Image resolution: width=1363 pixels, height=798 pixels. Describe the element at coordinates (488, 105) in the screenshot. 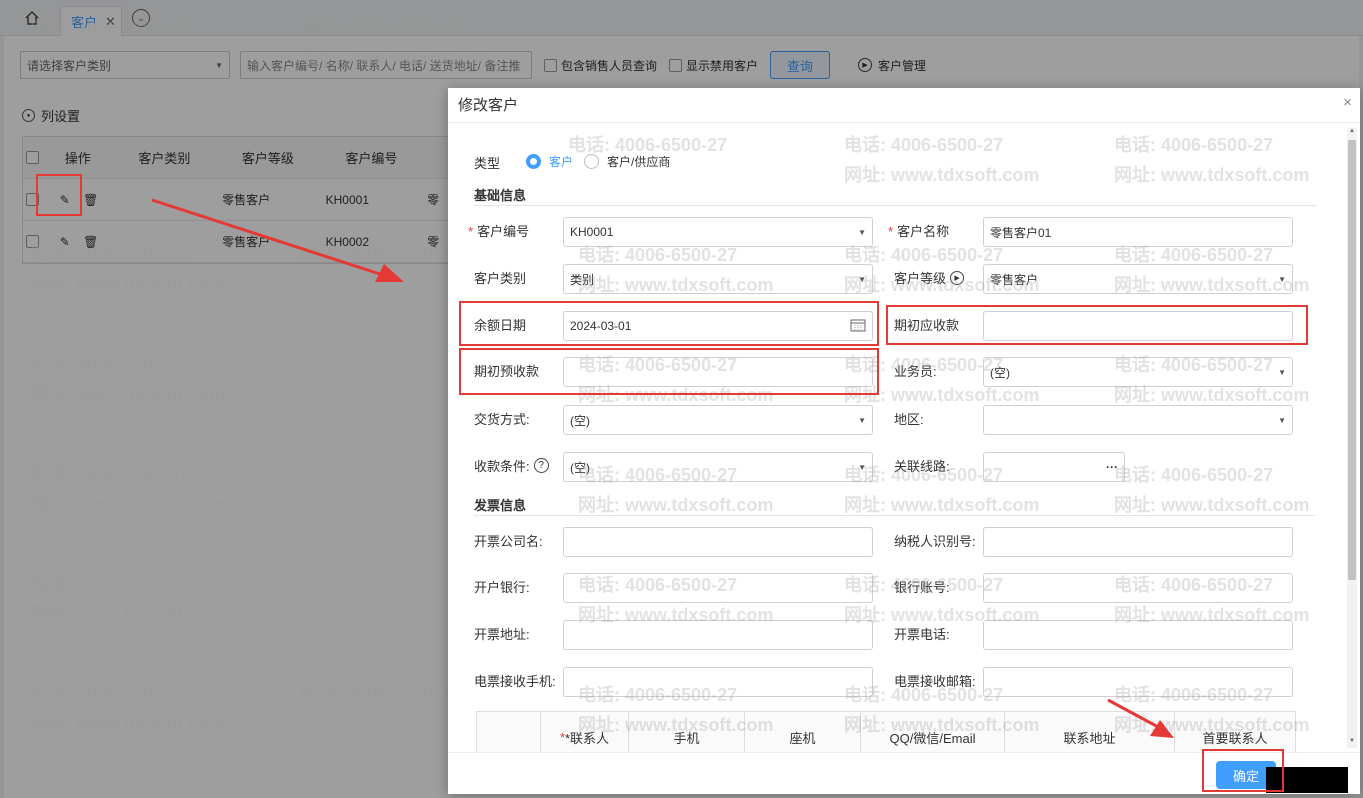

I see `dialog-title: 修改客户` at that location.